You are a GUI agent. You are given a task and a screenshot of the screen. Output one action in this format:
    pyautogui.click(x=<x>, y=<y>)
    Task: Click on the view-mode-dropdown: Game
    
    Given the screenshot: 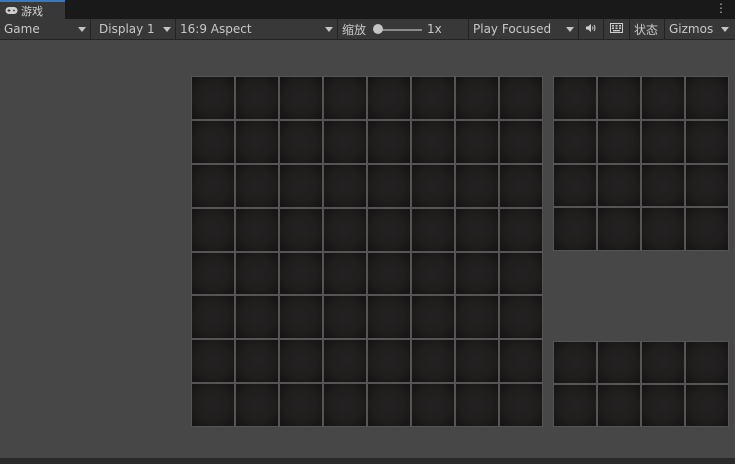 What is the action you would take?
    pyautogui.click(x=45, y=29)
    